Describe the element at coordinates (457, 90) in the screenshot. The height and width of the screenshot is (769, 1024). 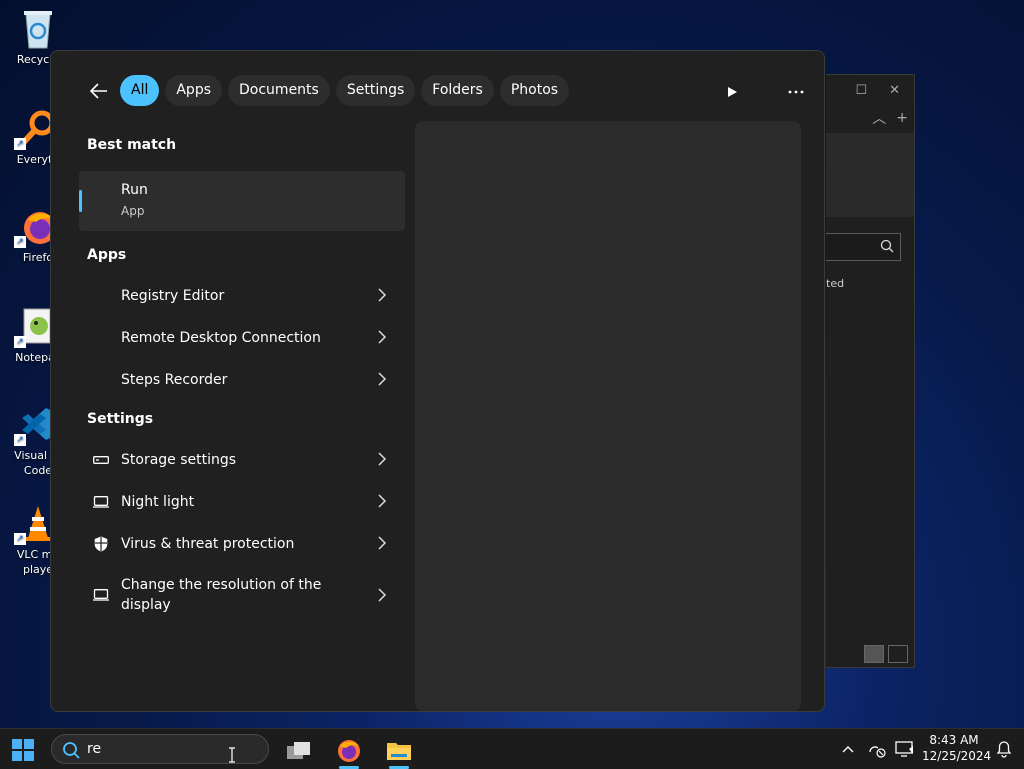
I see `filter-tab-folders: Folders` at that location.